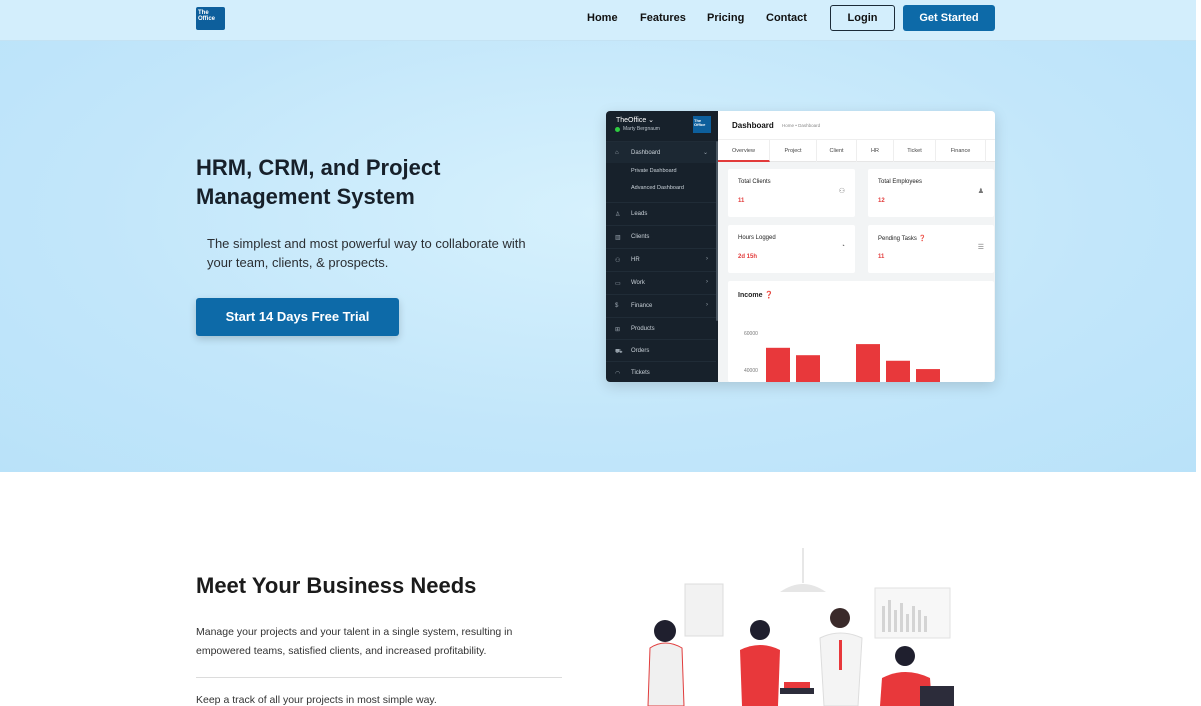  What do you see at coordinates (791, 193) in the screenshot?
I see `card-total-clients: Total Clients 11 ⚇` at bounding box center [791, 193].